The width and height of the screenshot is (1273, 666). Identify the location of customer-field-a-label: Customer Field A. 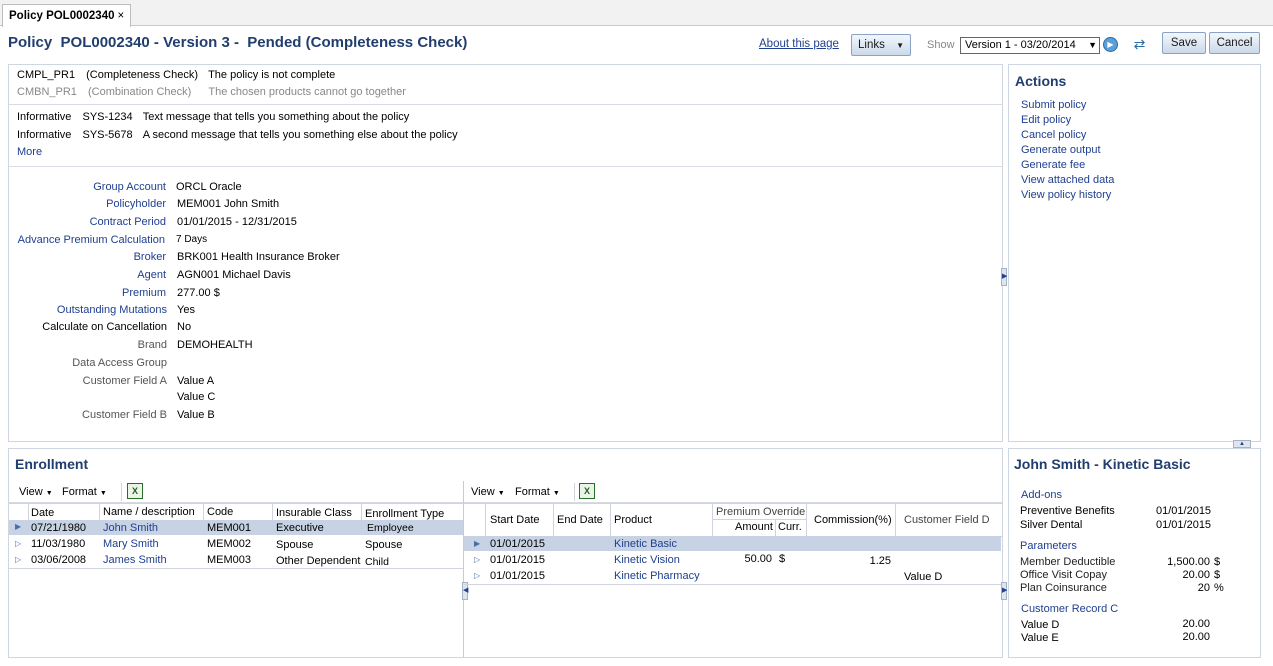
(124, 381).